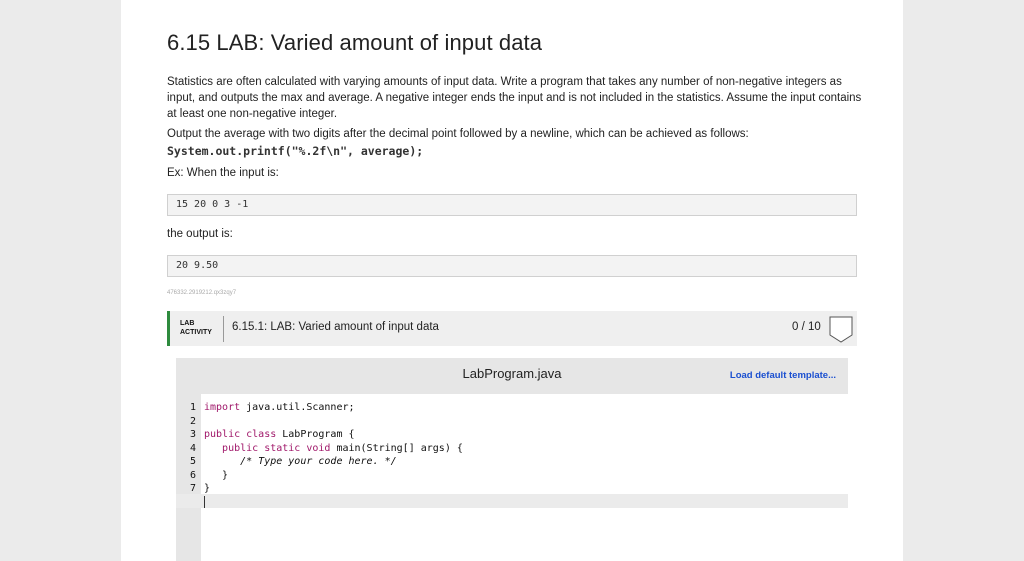  What do you see at coordinates (841, 329) in the screenshot?
I see `completion-badge-icon` at bounding box center [841, 329].